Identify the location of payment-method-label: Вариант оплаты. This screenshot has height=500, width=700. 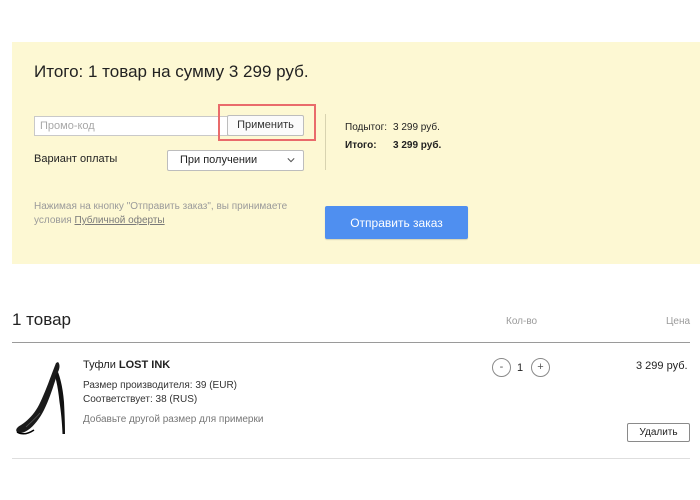
(76, 159).